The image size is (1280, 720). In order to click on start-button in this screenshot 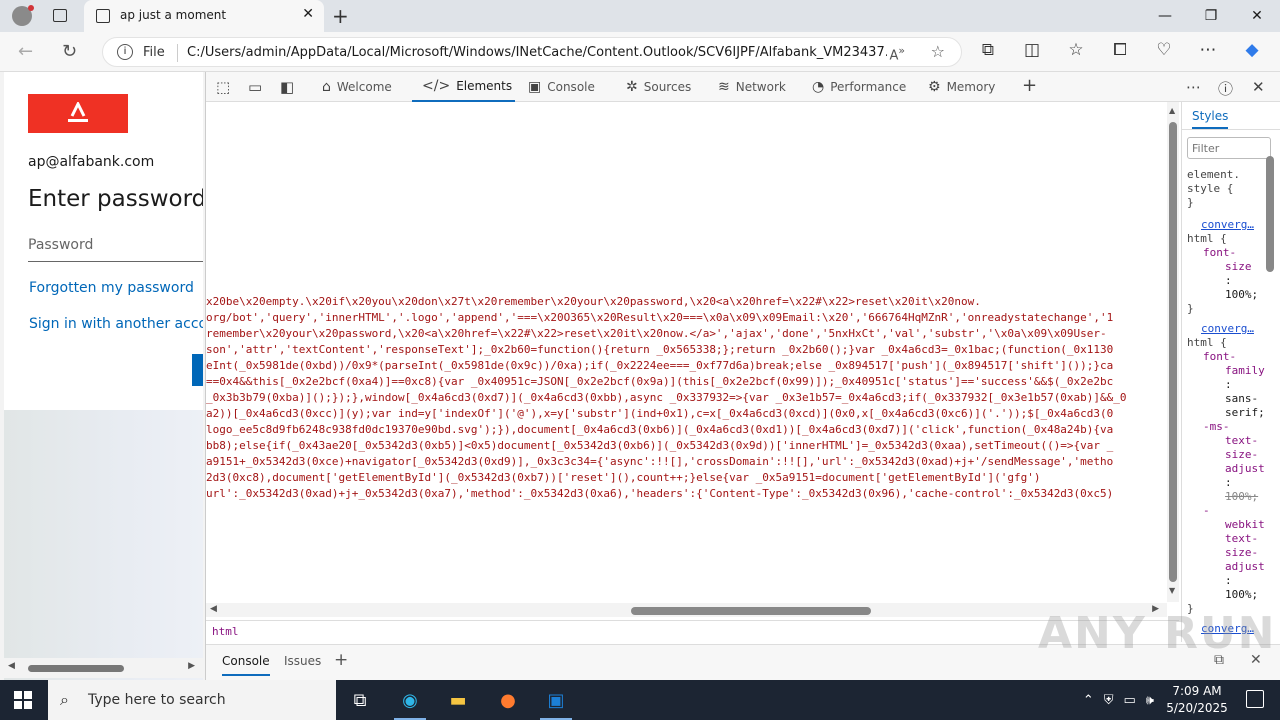, I will do `click(23, 700)`.